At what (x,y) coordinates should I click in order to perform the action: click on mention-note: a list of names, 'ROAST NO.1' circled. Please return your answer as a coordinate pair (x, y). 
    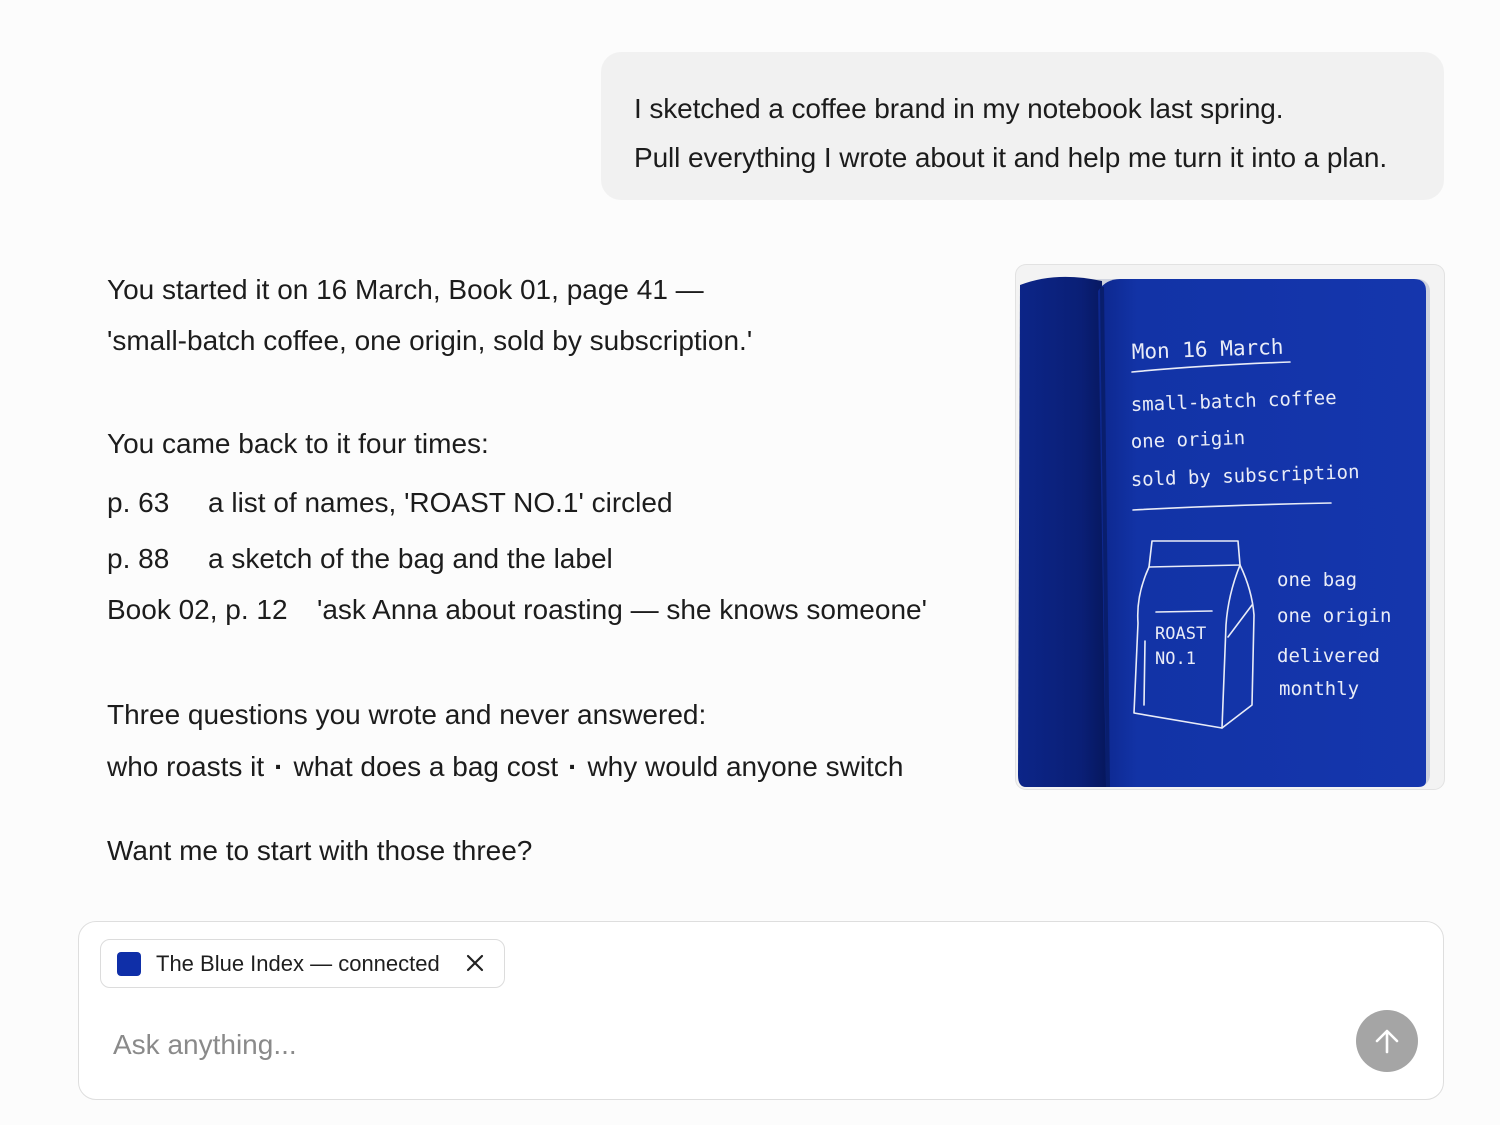
    Looking at the image, I should click on (440, 502).